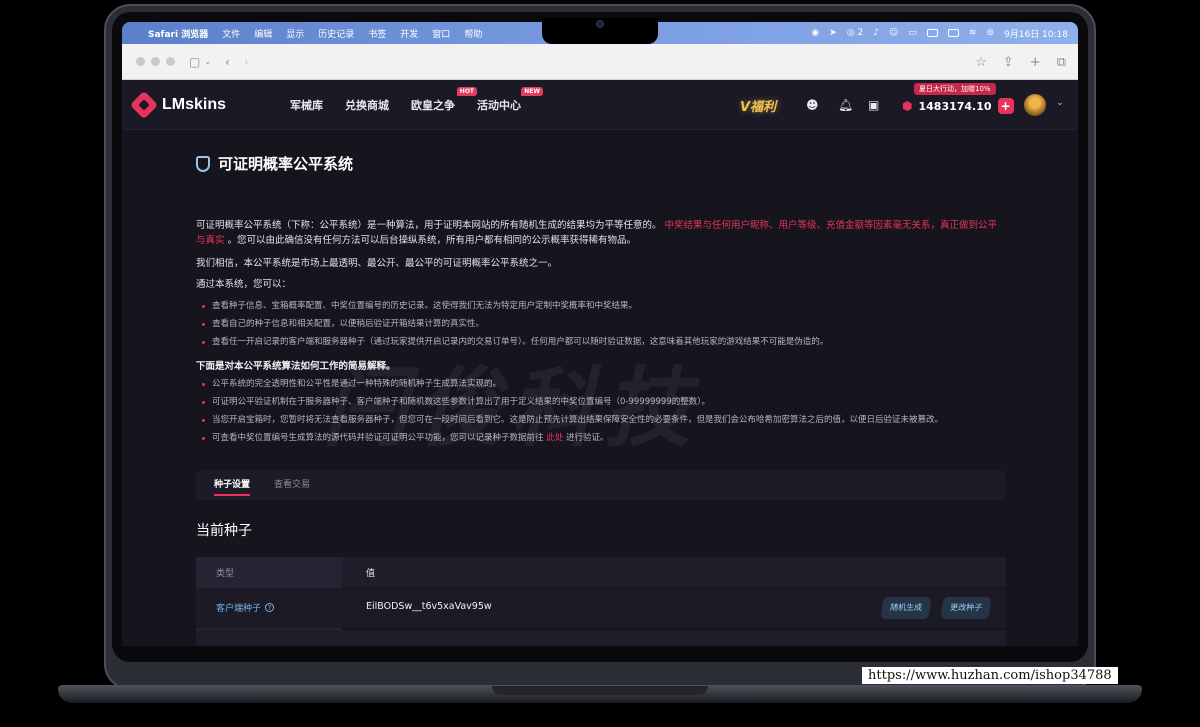 The width and height of the screenshot is (1200, 727). Describe the element at coordinates (860, 33) in the screenshot. I see `wechat-count: 2` at that location.